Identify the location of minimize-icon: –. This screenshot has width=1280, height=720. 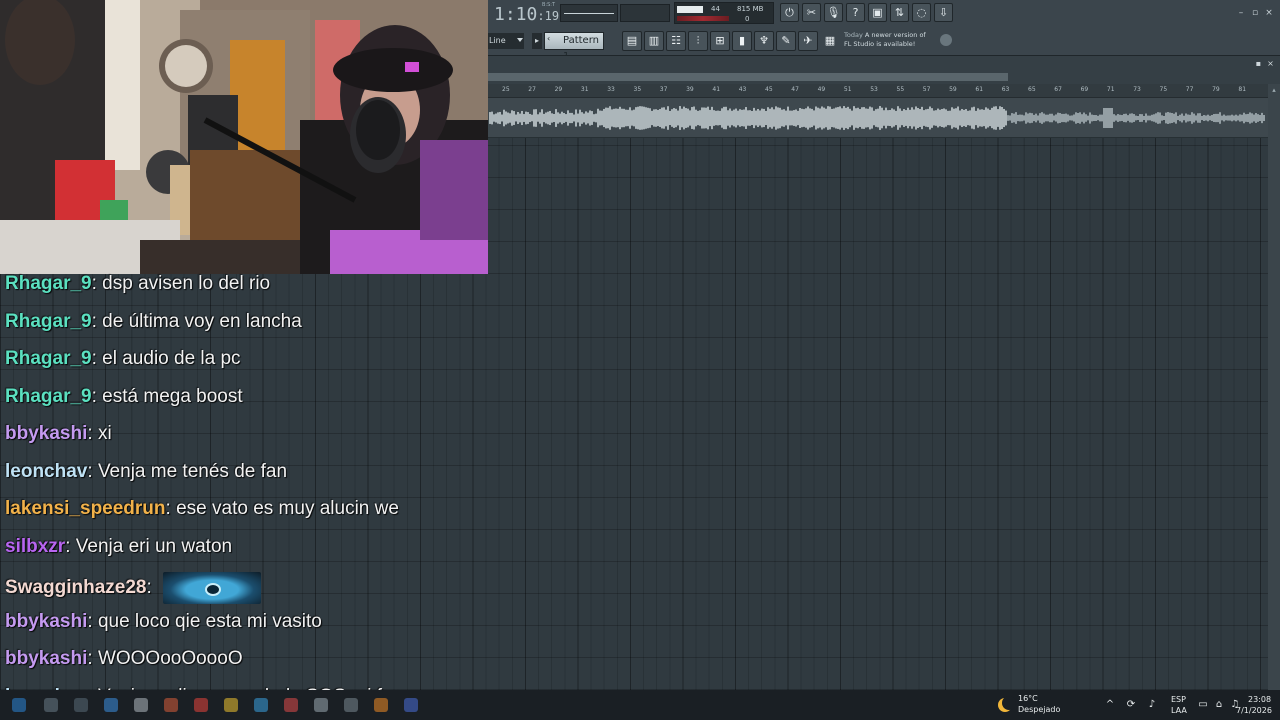
(1241, 13).